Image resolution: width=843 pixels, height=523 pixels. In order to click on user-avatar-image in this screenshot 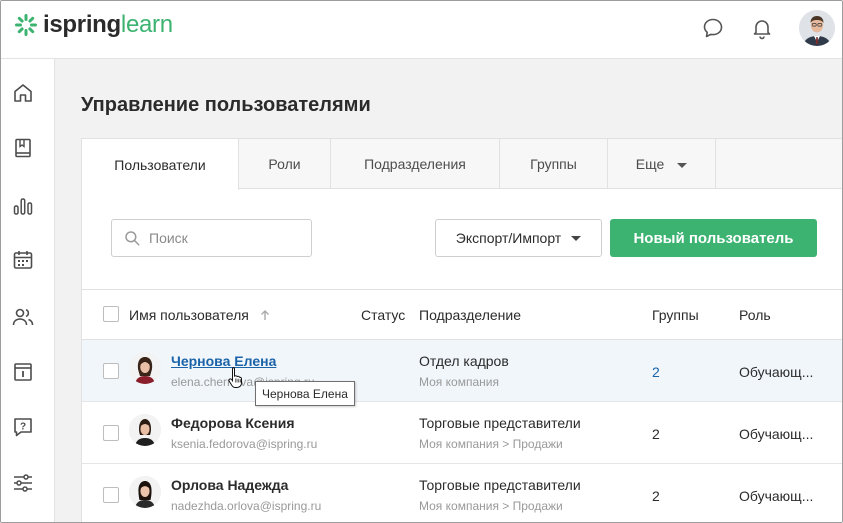, I will do `click(817, 28)`.